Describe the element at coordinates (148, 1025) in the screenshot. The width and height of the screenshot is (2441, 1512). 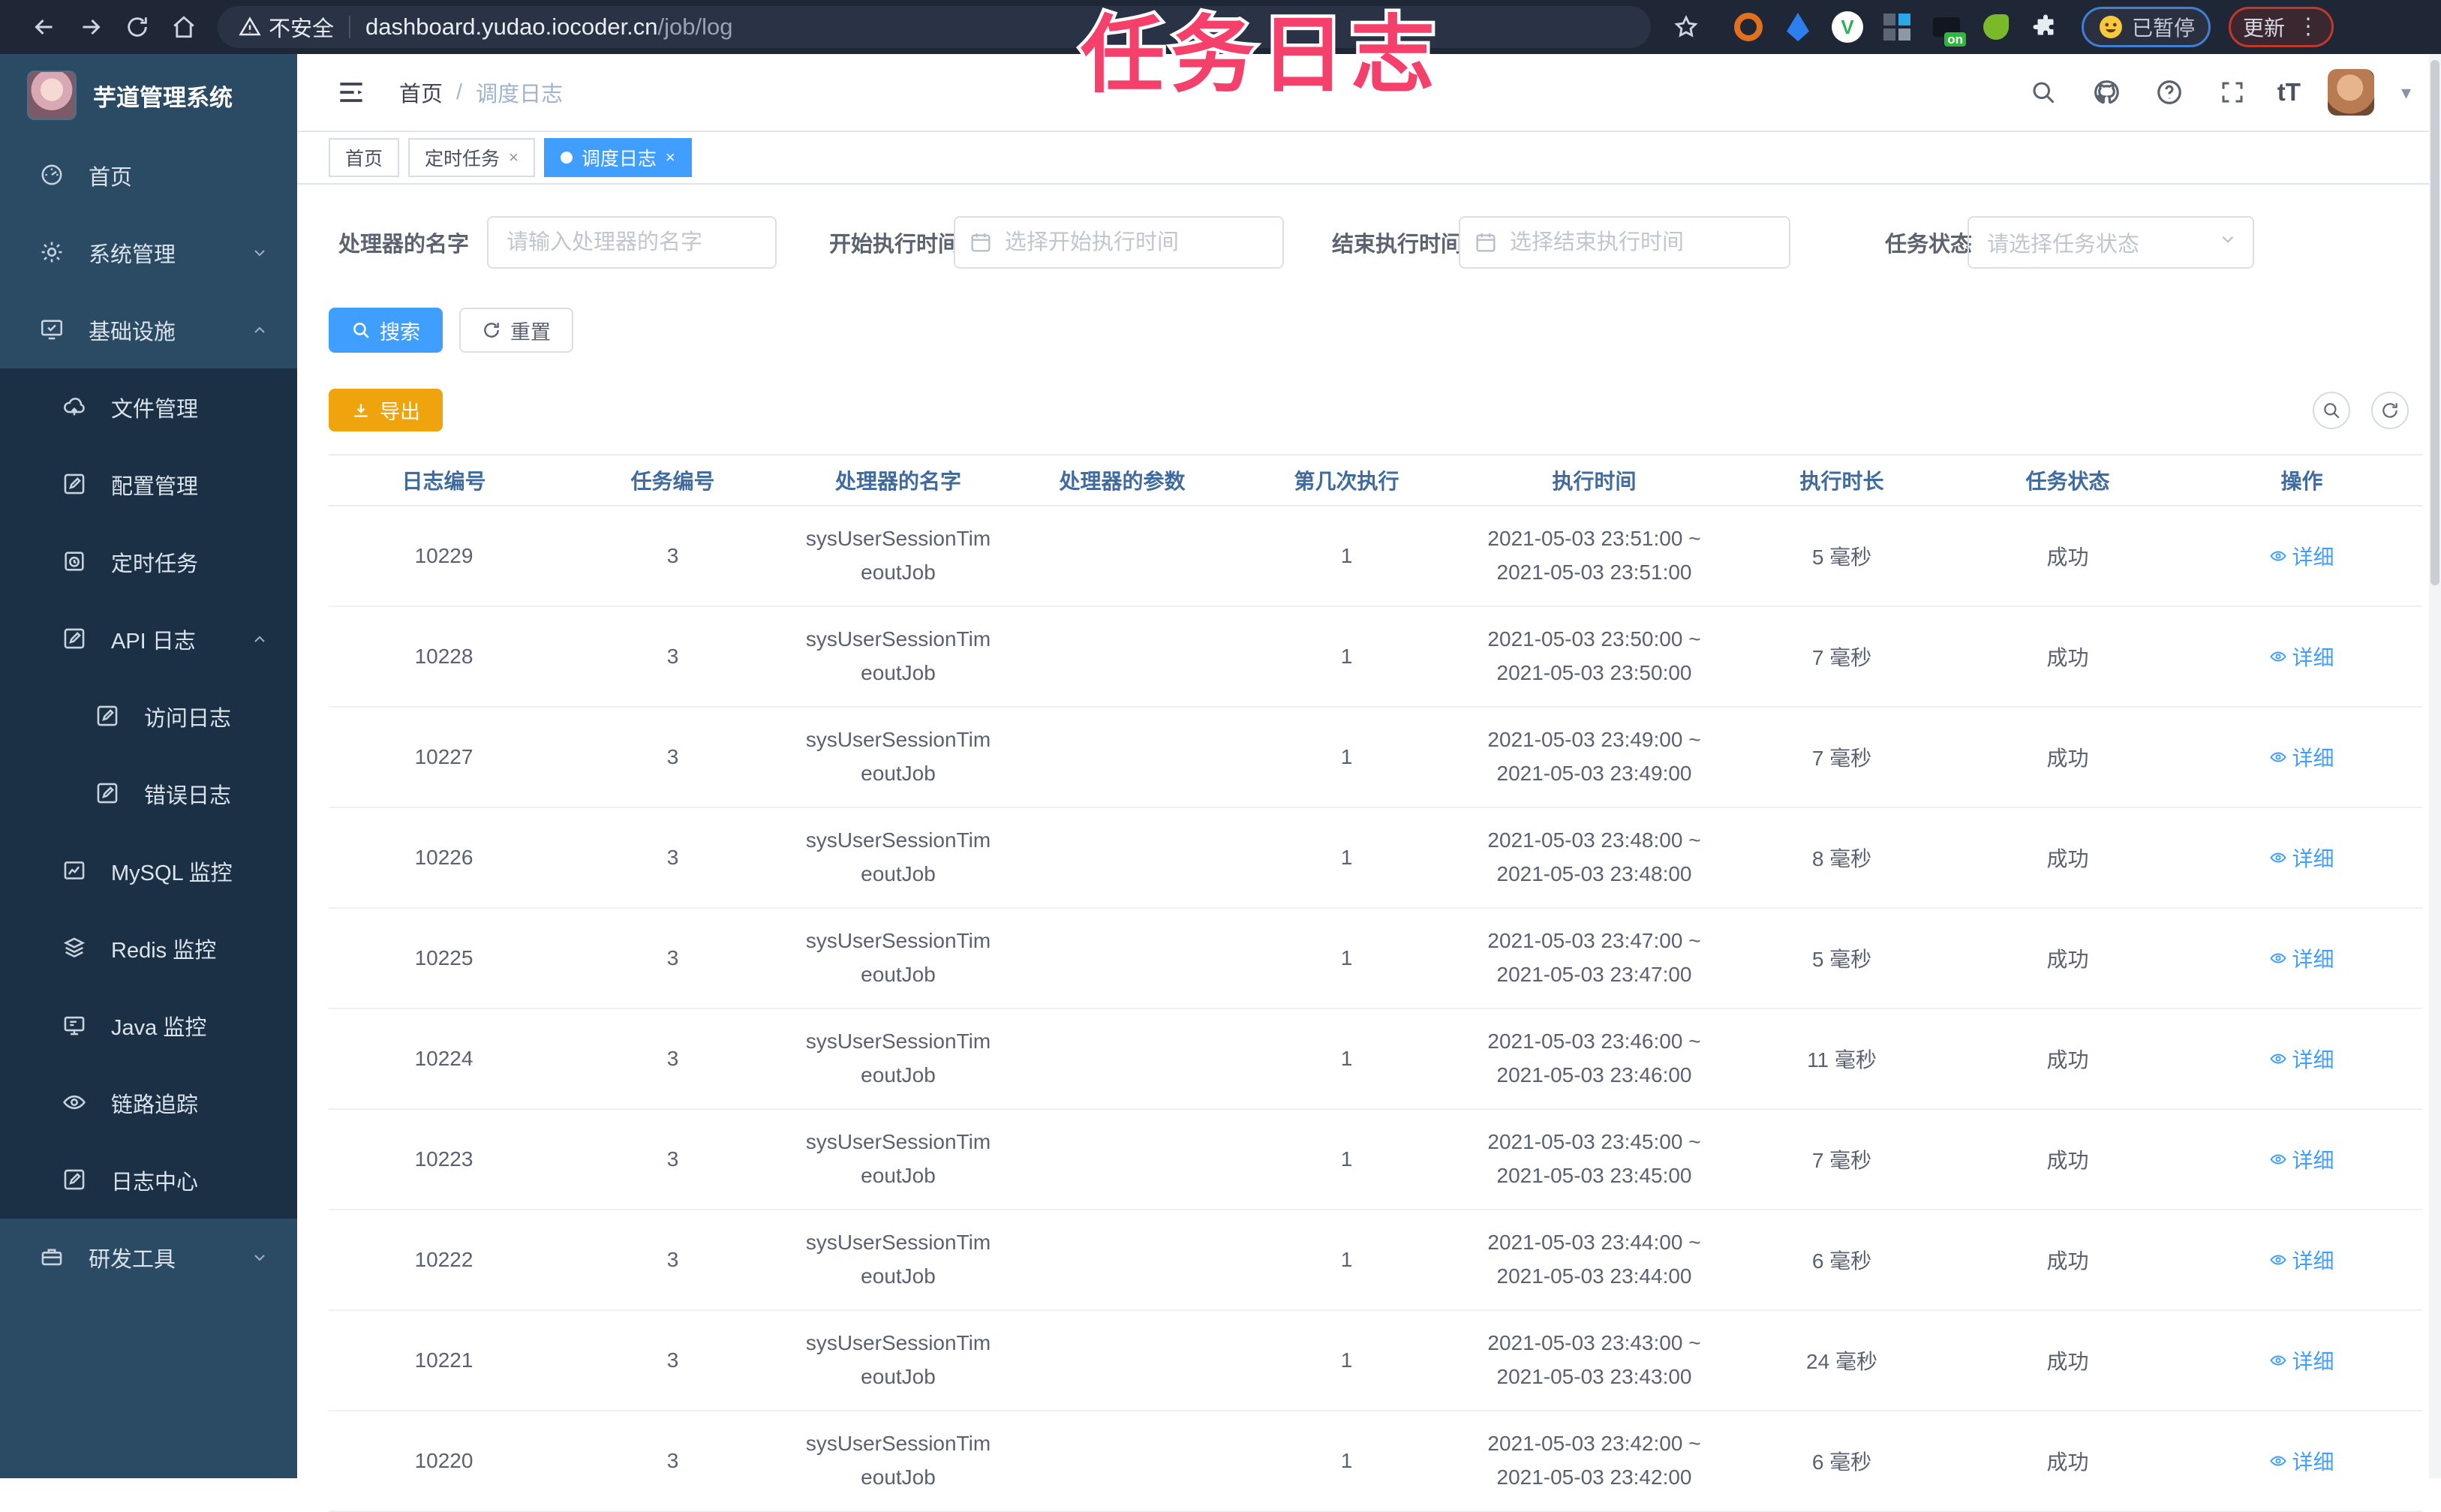
I see `sidebar-item-java: Java 监控` at that location.